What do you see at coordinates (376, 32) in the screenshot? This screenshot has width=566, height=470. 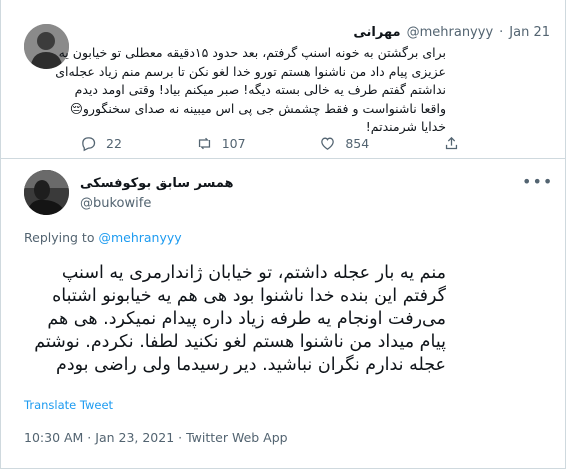 I see `author-name: مهرانی` at bounding box center [376, 32].